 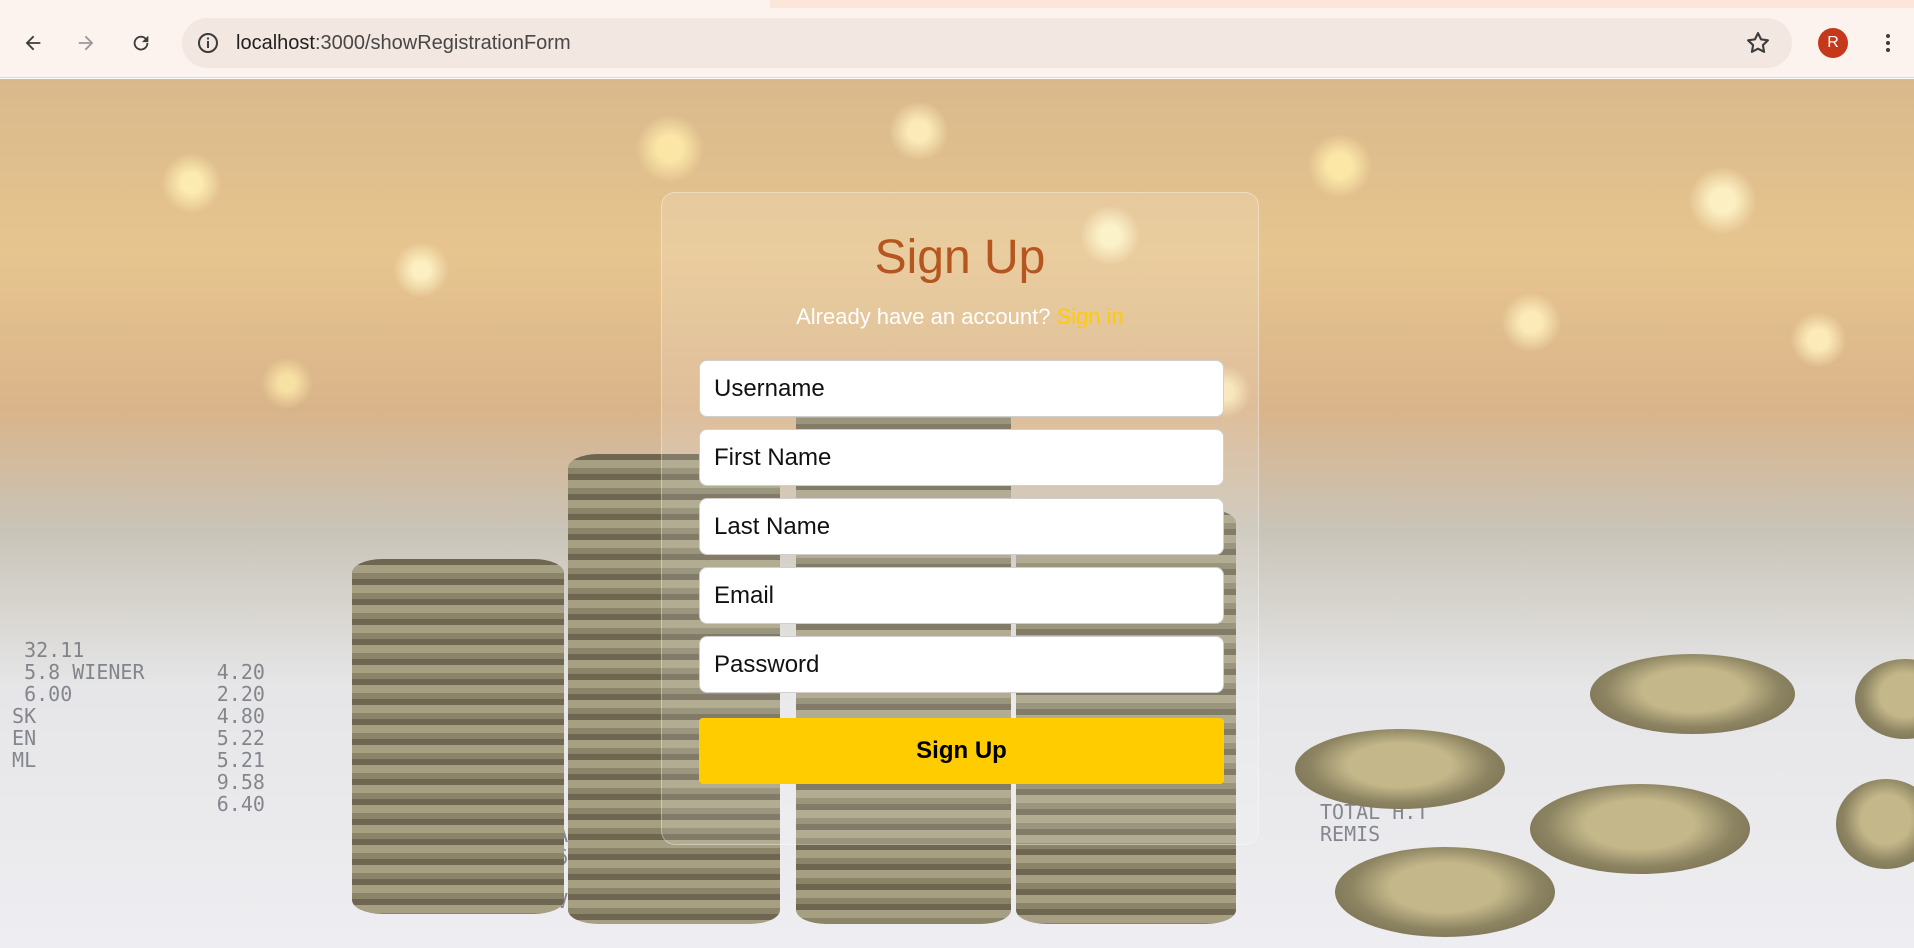 I want to click on star-icon, so click(x=1758, y=43).